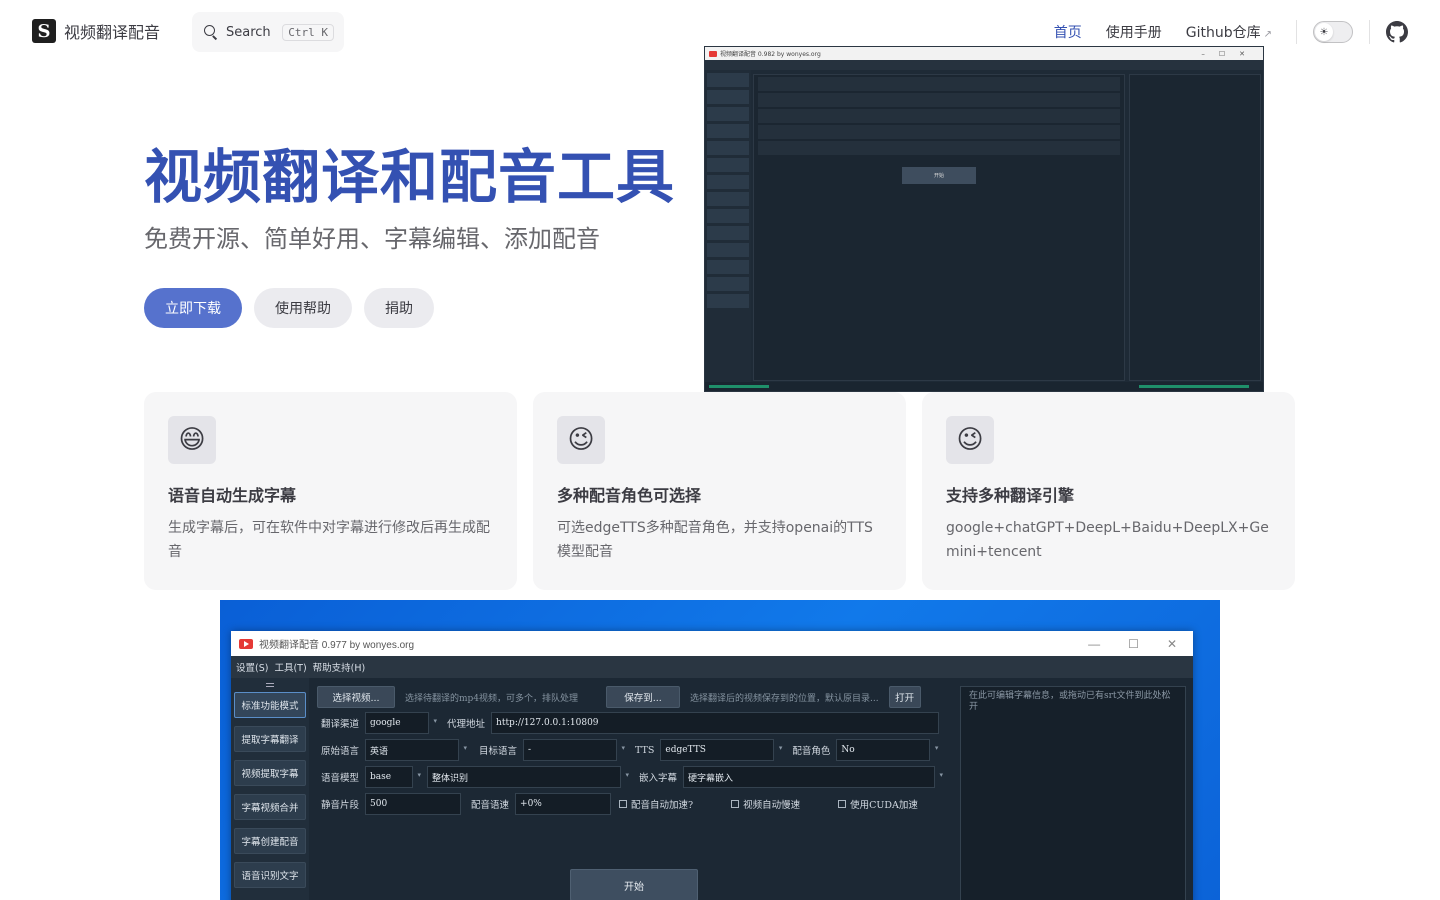 The width and height of the screenshot is (1440, 900). I want to click on channel-row: 翻译渠道 google 代理地址 http://127.0.0.1:10809, so click(626, 723).